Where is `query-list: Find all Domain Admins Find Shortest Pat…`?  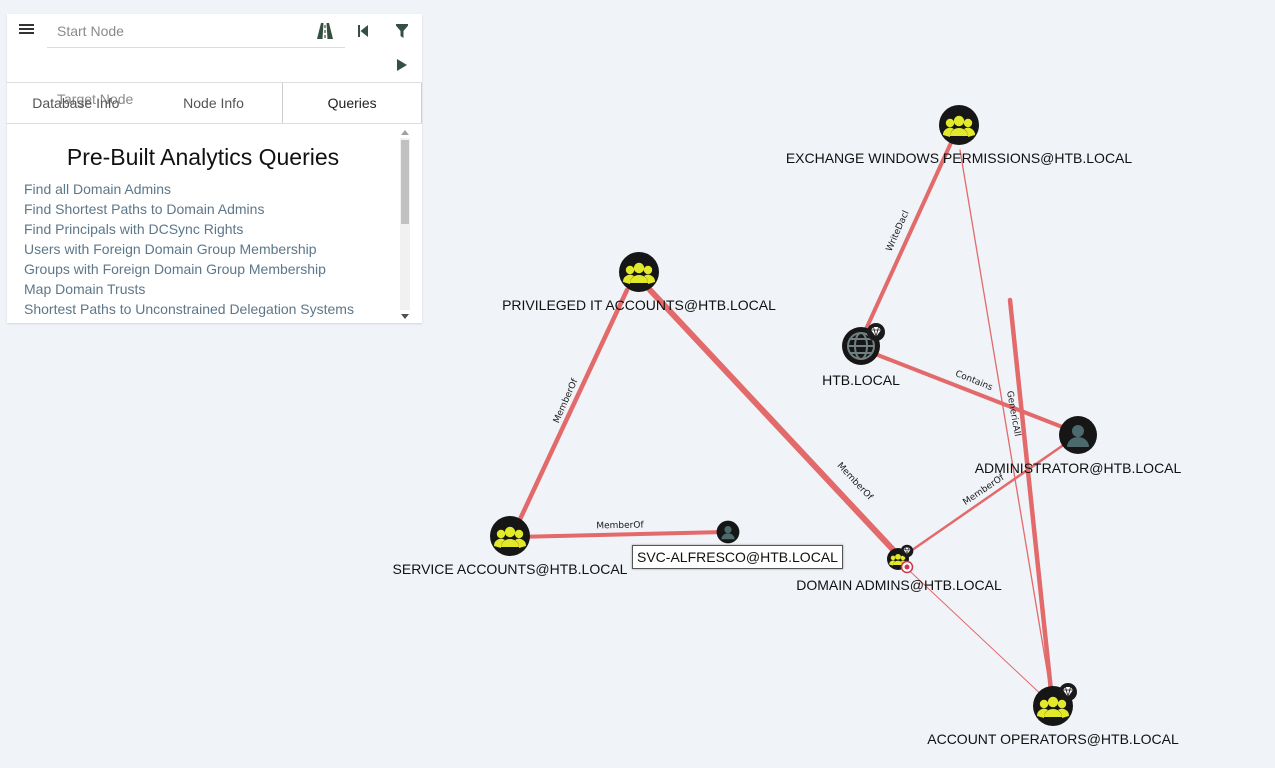 query-list: Find all Domain Admins Find Shortest Pat… is located at coordinates (203, 249).